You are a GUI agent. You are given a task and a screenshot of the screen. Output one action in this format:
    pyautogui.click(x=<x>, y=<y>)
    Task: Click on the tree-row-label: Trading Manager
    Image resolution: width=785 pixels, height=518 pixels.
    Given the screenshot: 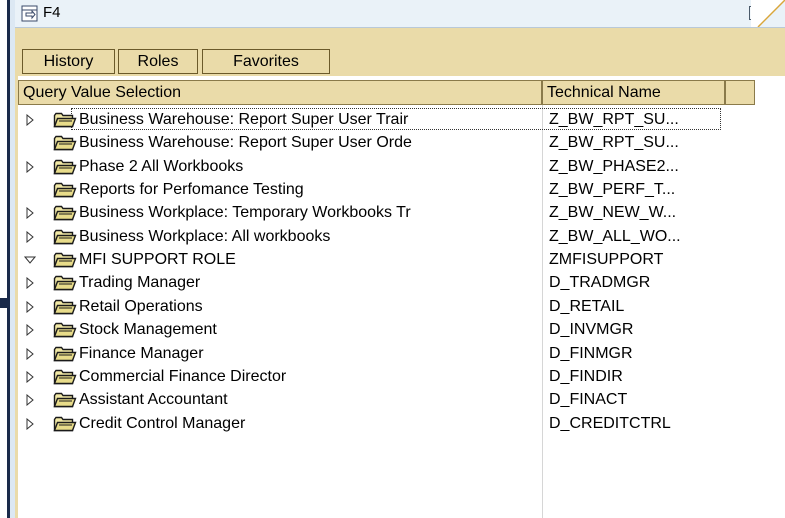 What is the action you would take?
    pyautogui.click(x=310, y=283)
    